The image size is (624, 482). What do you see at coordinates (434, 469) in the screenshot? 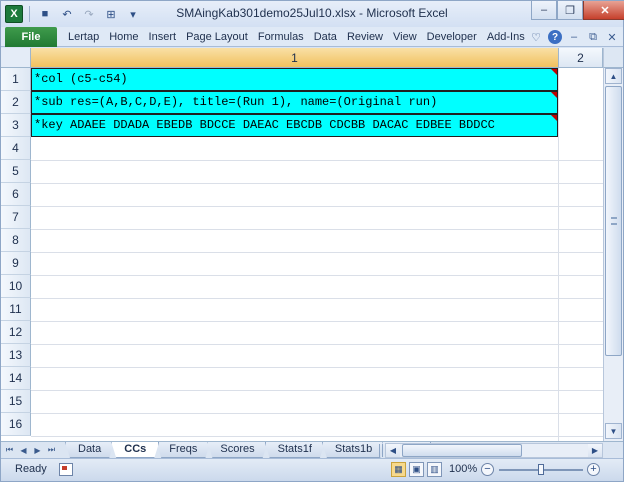
I see `page-break-view-icon: ▥` at bounding box center [434, 469].